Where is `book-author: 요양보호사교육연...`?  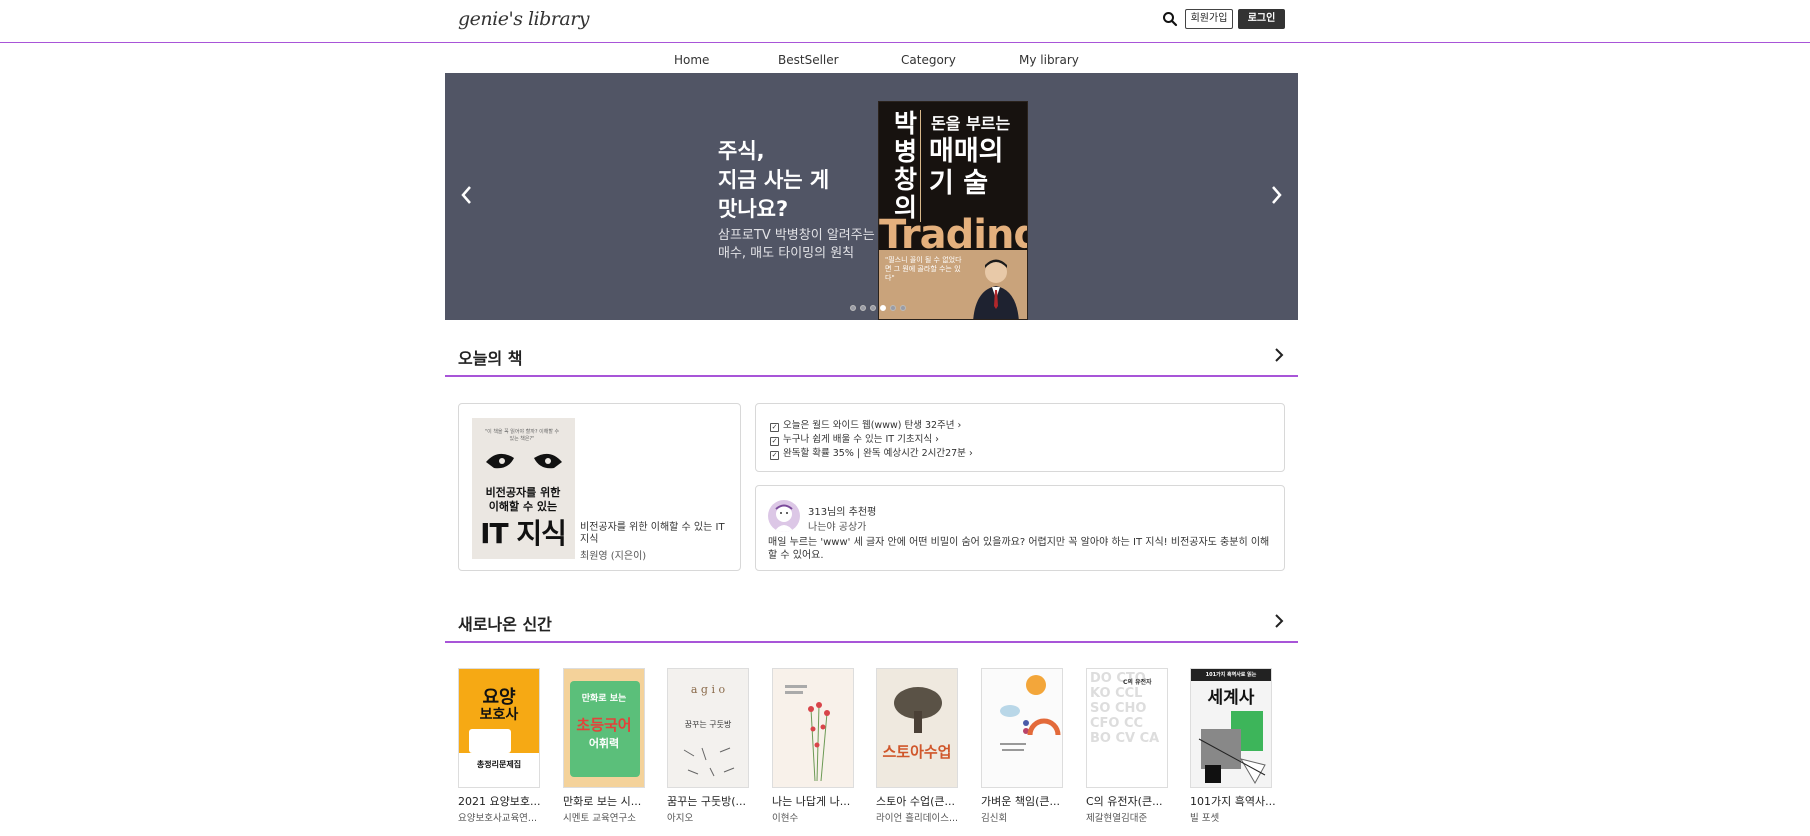 book-author: 요양보호사교육연... is located at coordinates (497, 818).